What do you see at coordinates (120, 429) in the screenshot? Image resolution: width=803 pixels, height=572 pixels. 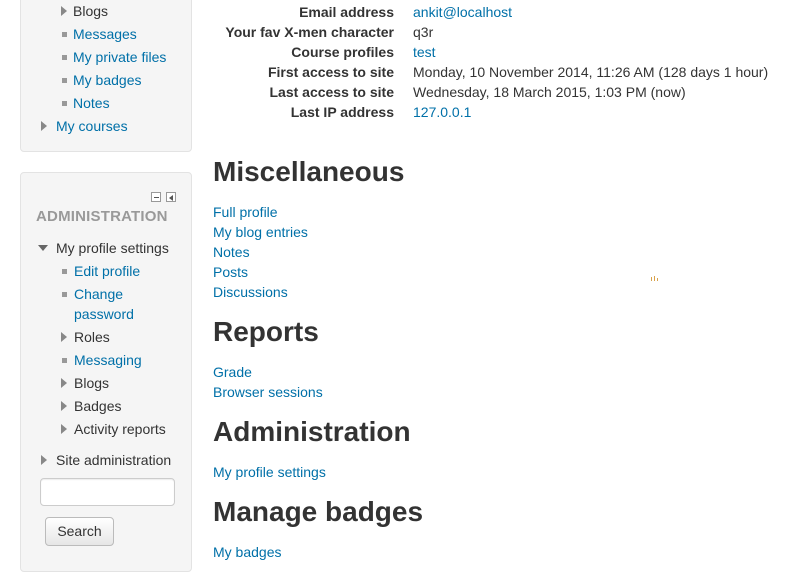 I see `admin-item-label: Activity reports` at bounding box center [120, 429].